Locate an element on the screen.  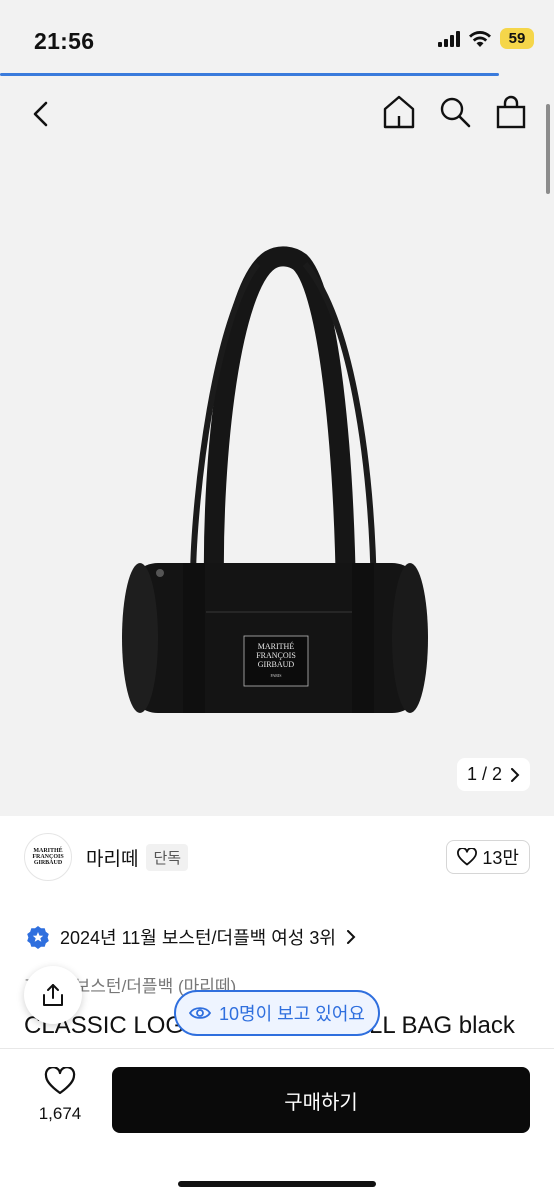
back-arrow-icon is located at coordinates (40, 114).